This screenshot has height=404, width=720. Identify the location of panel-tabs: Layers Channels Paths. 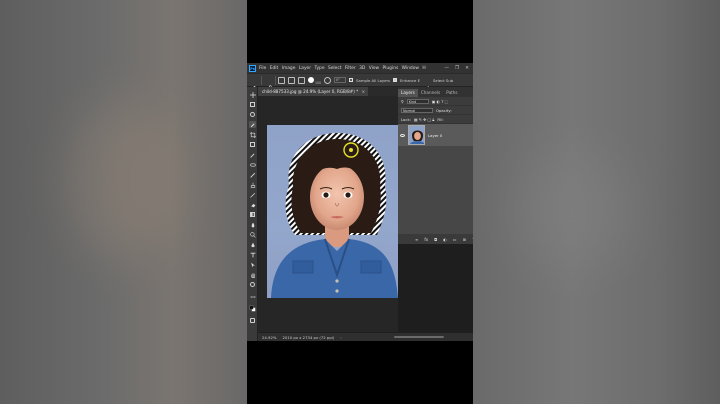
(435, 92).